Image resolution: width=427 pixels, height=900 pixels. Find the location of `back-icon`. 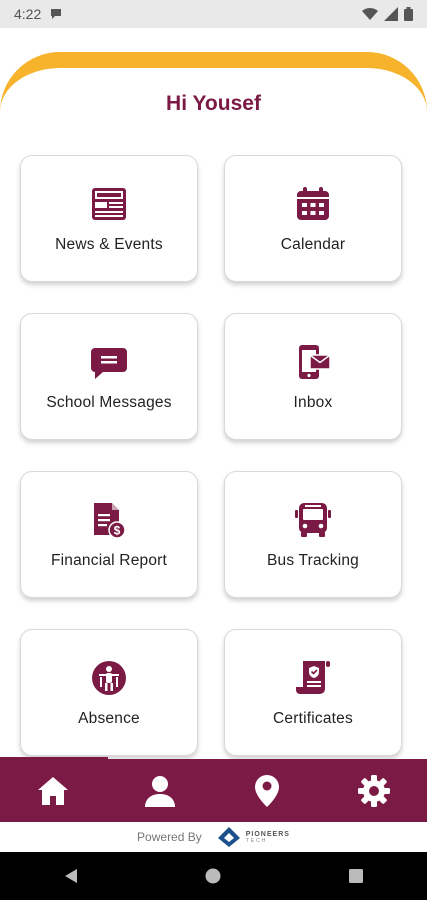

back-icon is located at coordinates (71, 876).